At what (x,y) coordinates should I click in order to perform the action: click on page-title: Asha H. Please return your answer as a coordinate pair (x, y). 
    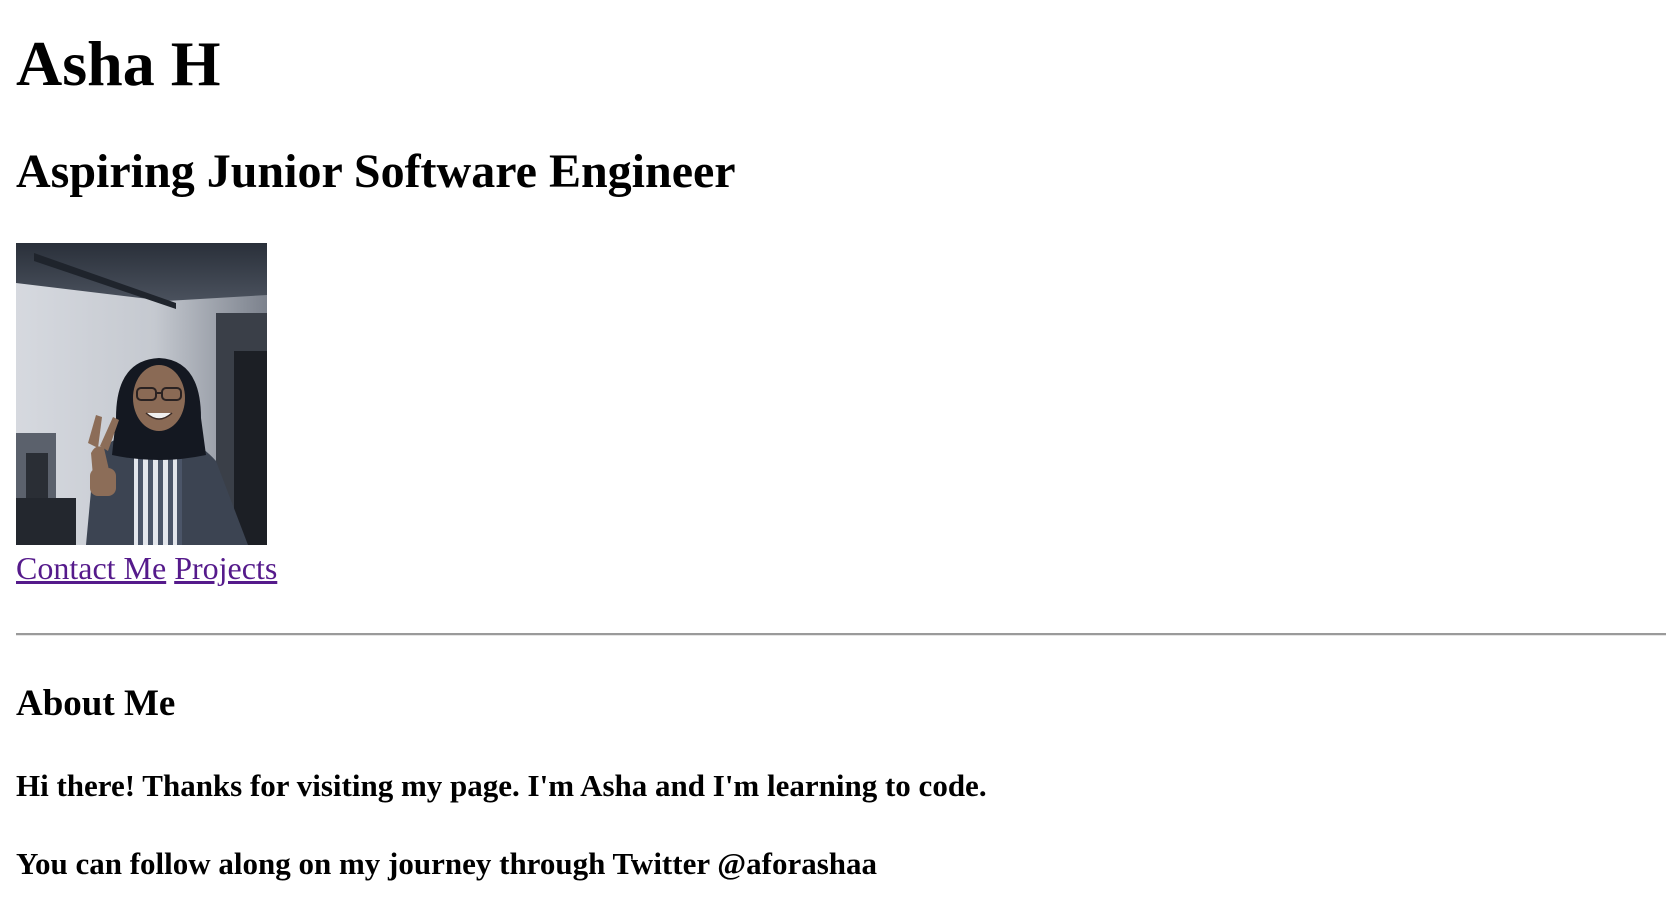
    Looking at the image, I should click on (118, 63).